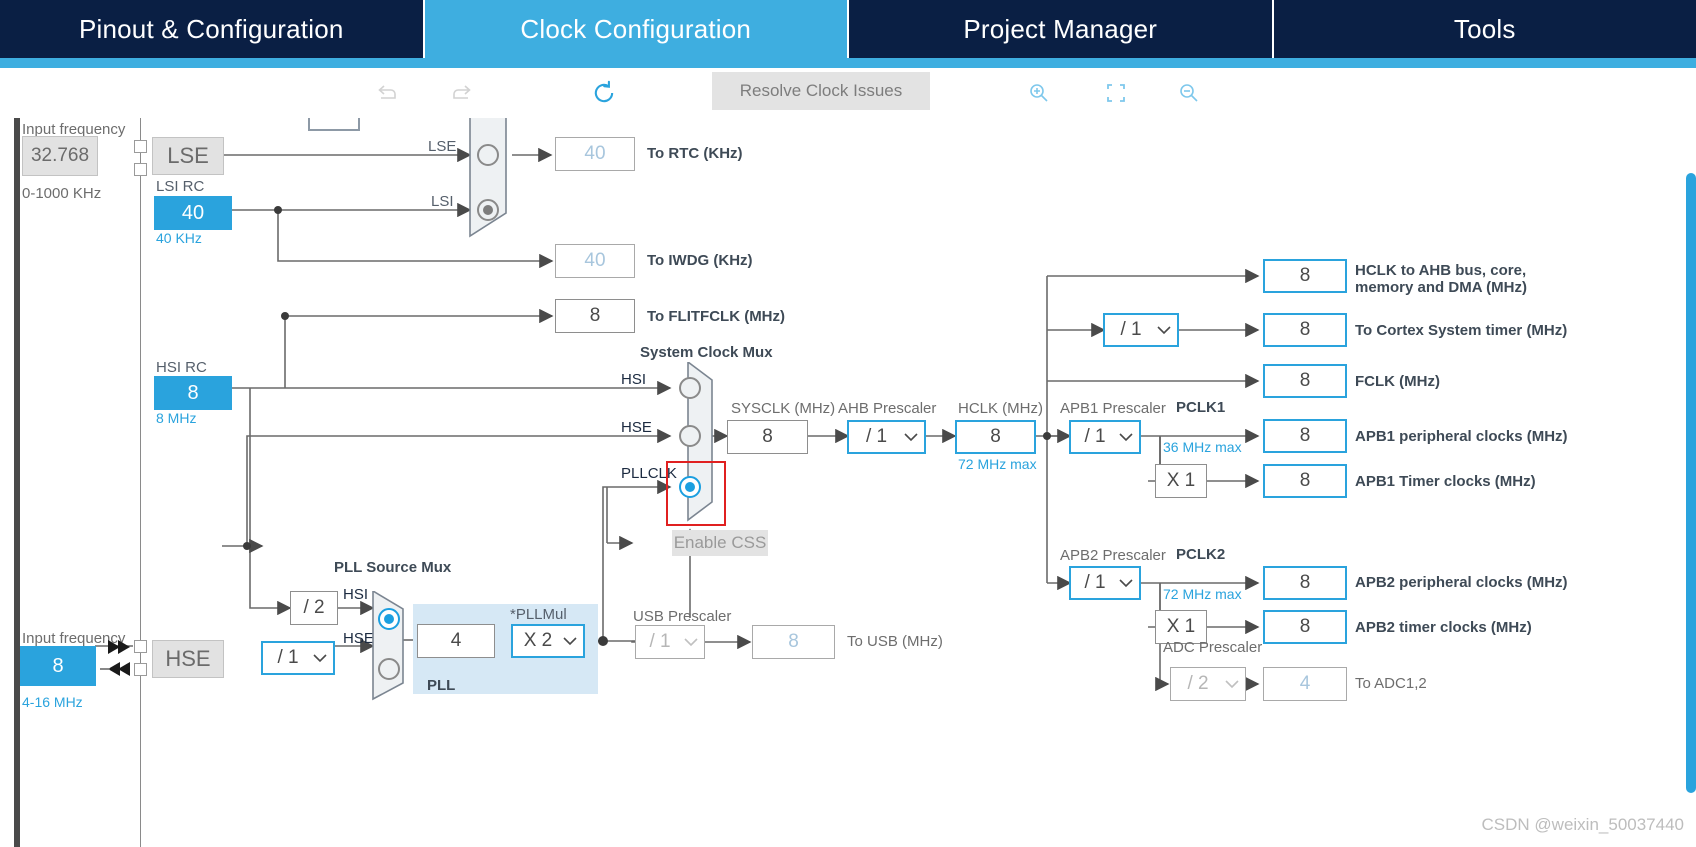 This screenshot has width=1696, height=847. Describe the element at coordinates (1181, 481) in the screenshot. I see `apb1-timer-multiplier: X 1` at that location.